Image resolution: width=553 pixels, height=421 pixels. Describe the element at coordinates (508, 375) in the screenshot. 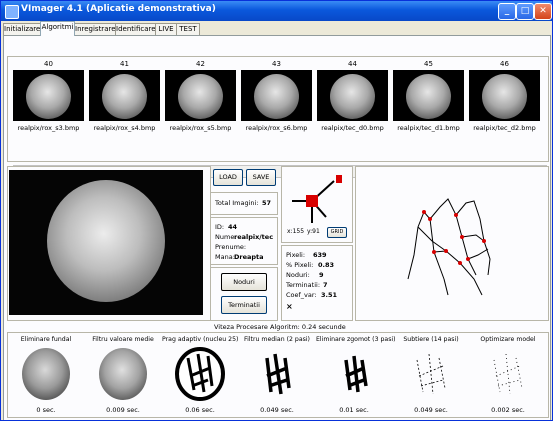

I see `step-optimizare-model: Optimizare model 0.002 sec.` at that location.